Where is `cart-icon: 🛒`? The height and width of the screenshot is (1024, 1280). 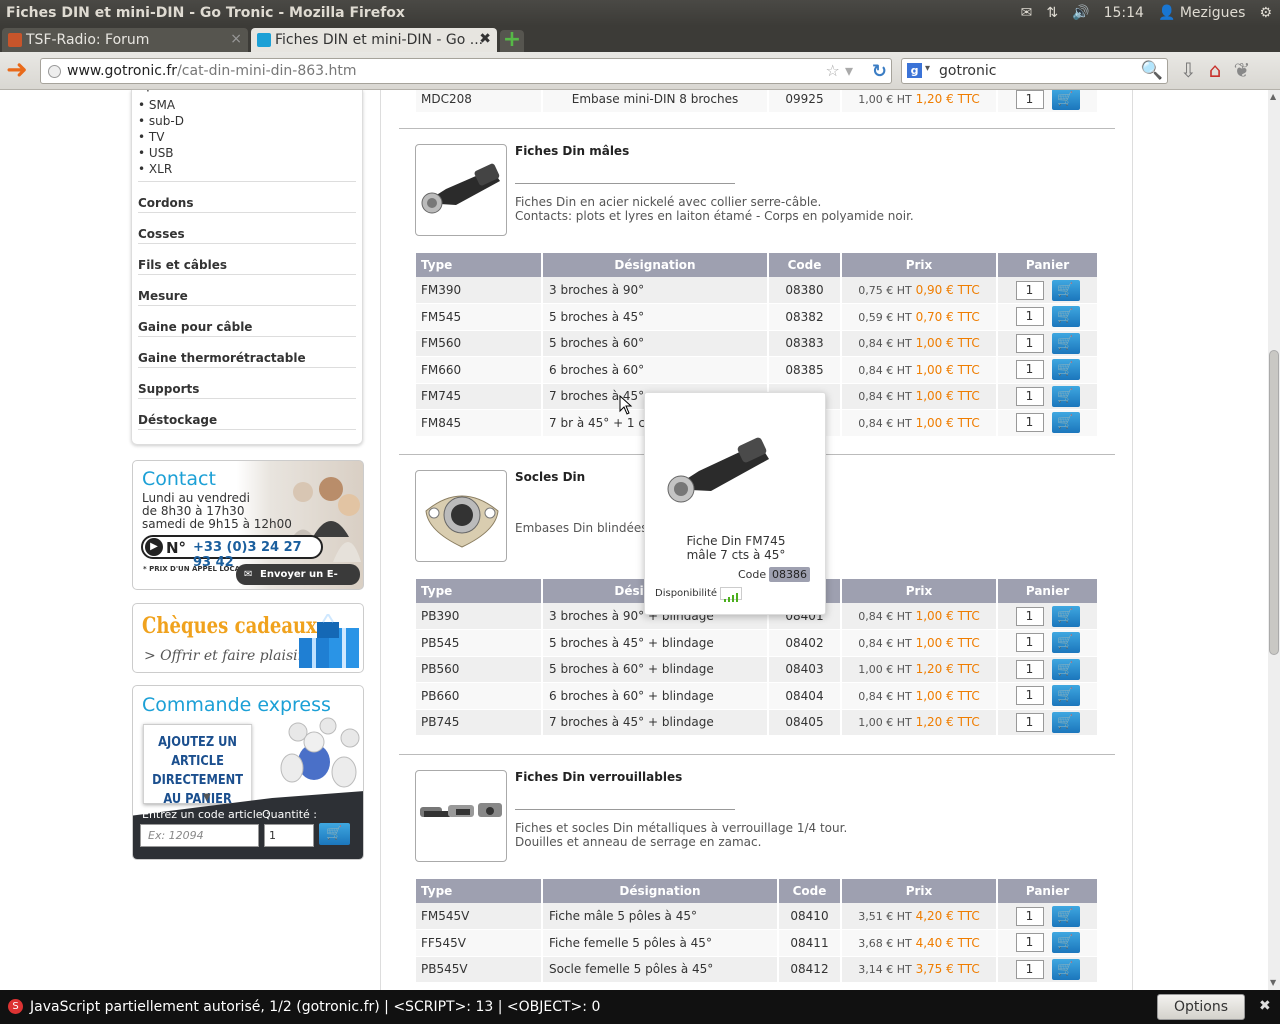
cart-icon: 🛒 is located at coordinates (334, 833).